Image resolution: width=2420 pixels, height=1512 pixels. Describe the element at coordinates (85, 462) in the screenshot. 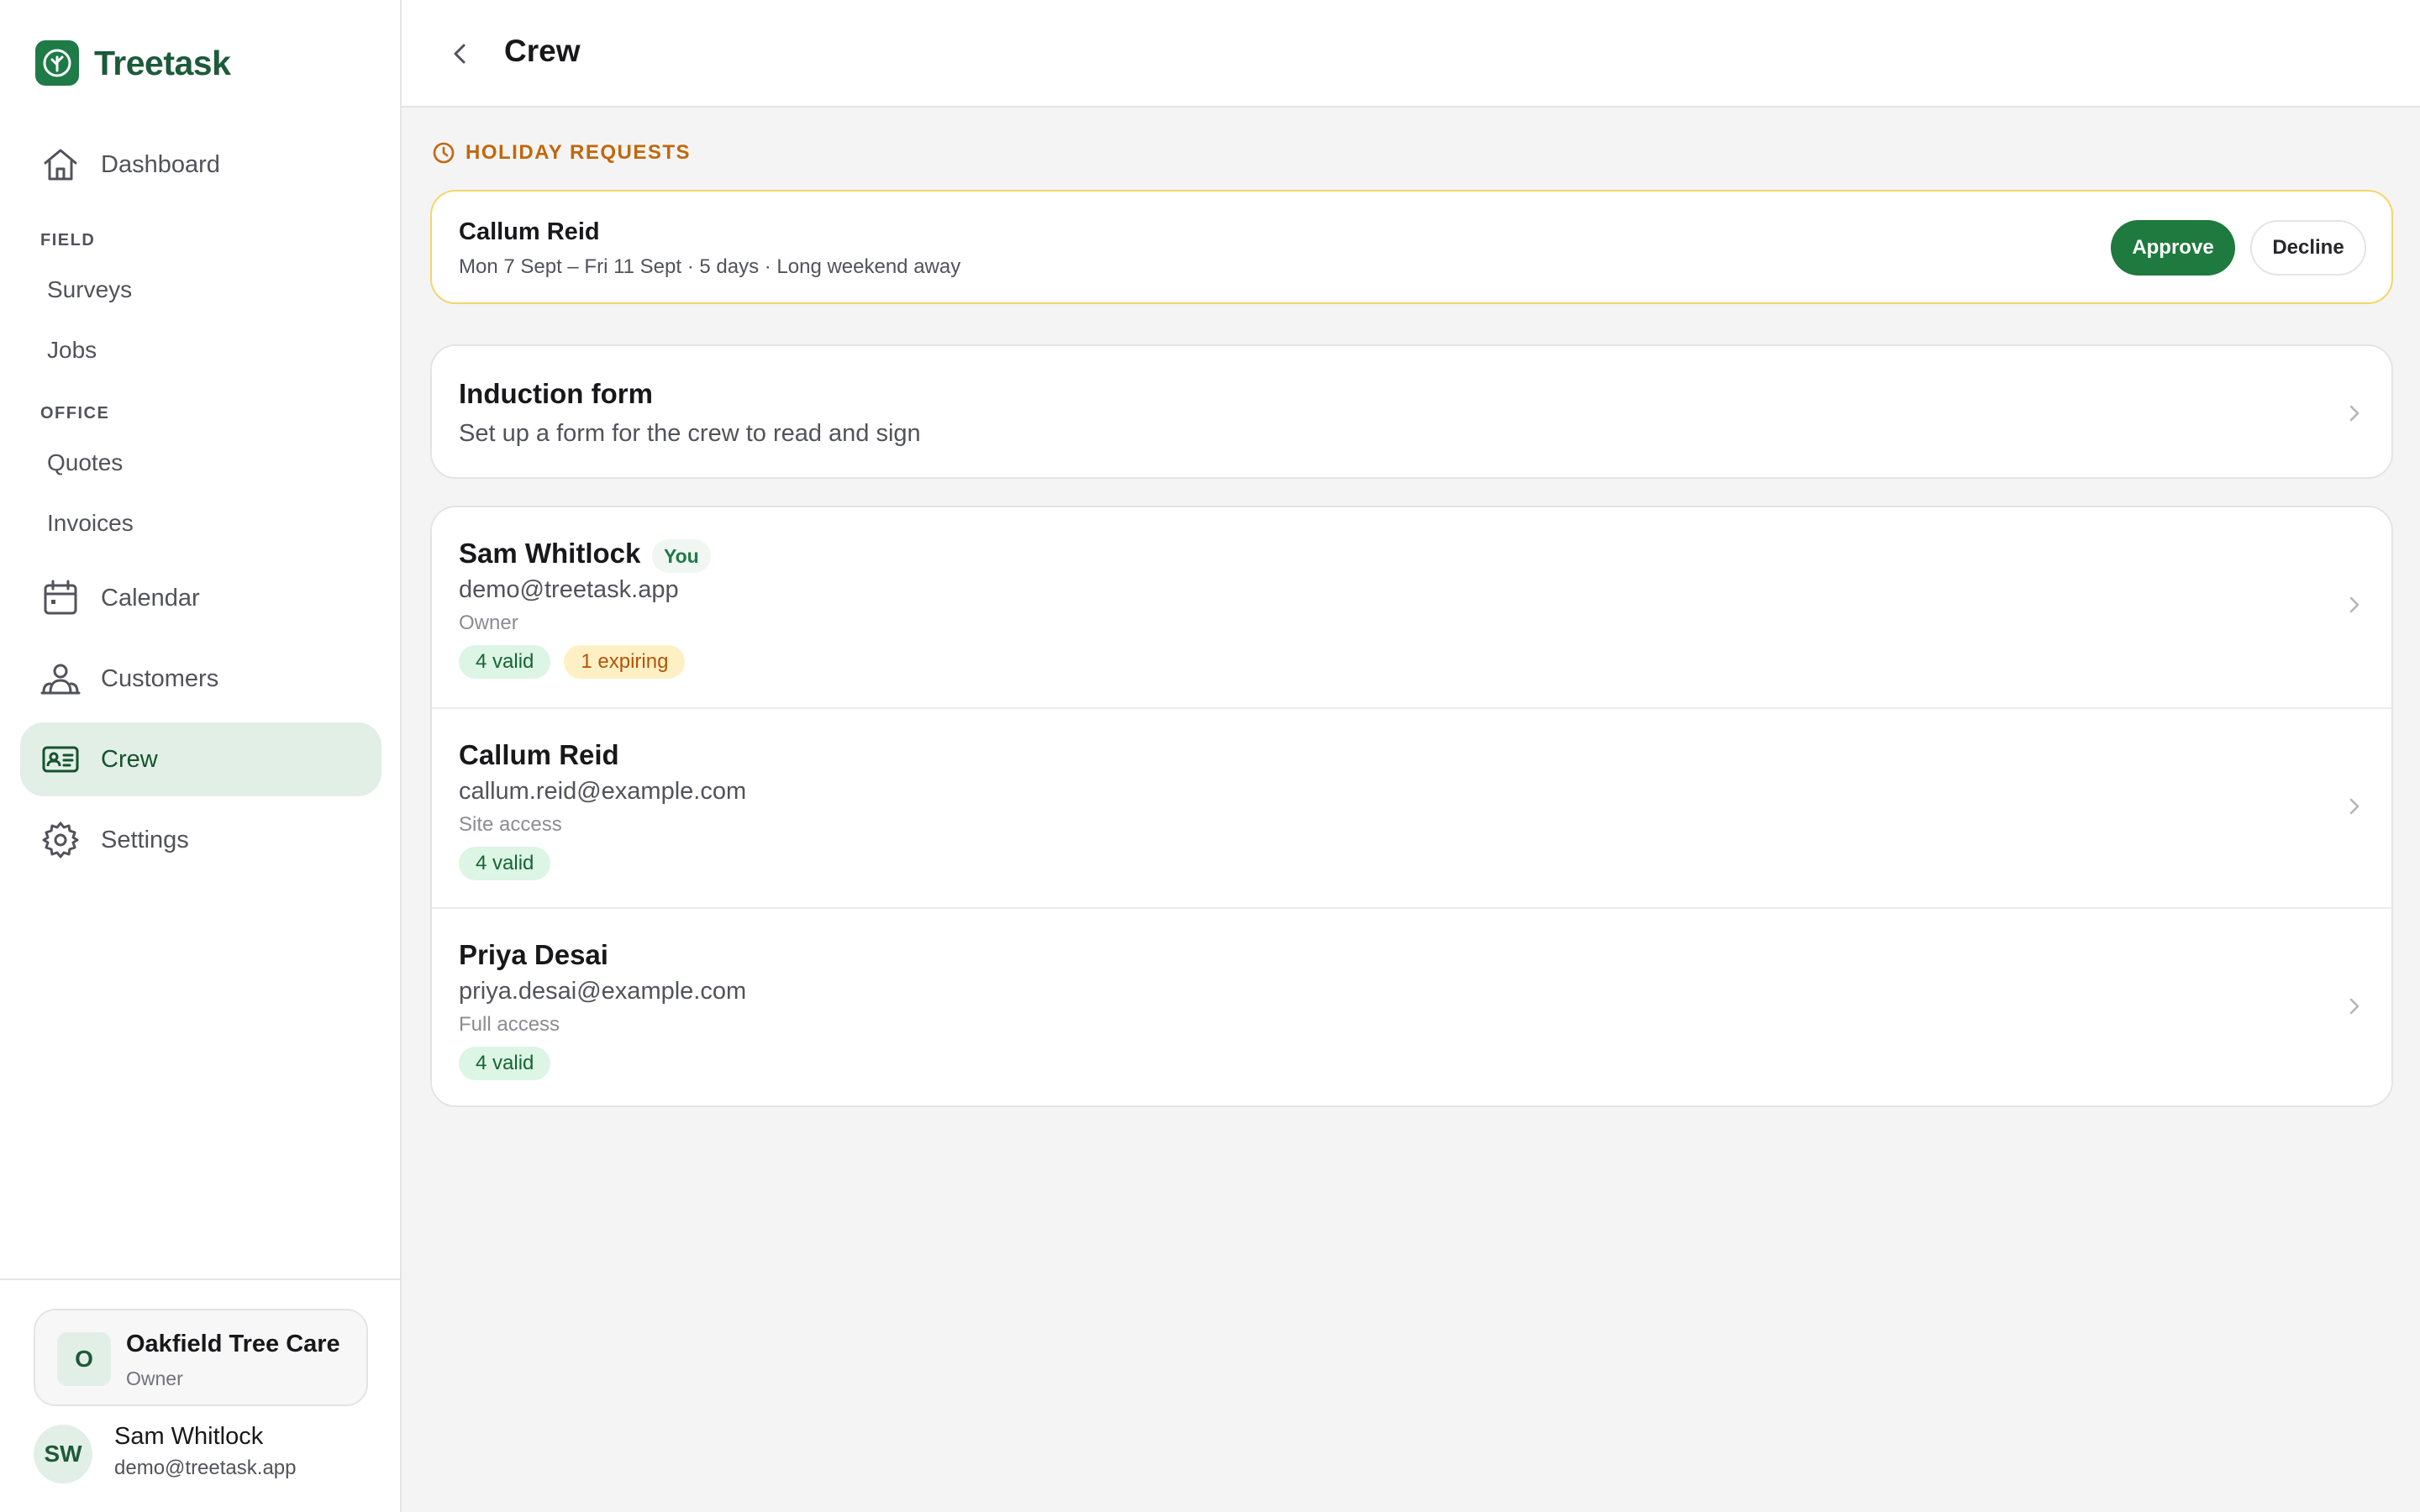

I see `sidebar-item-quotes: Quotes` at that location.